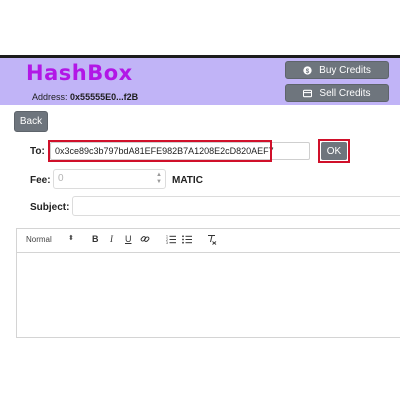 Image resolution: width=400 pixels, height=400 pixels. I want to click on buy-credits-button: $ Buy Credits, so click(337, 70).